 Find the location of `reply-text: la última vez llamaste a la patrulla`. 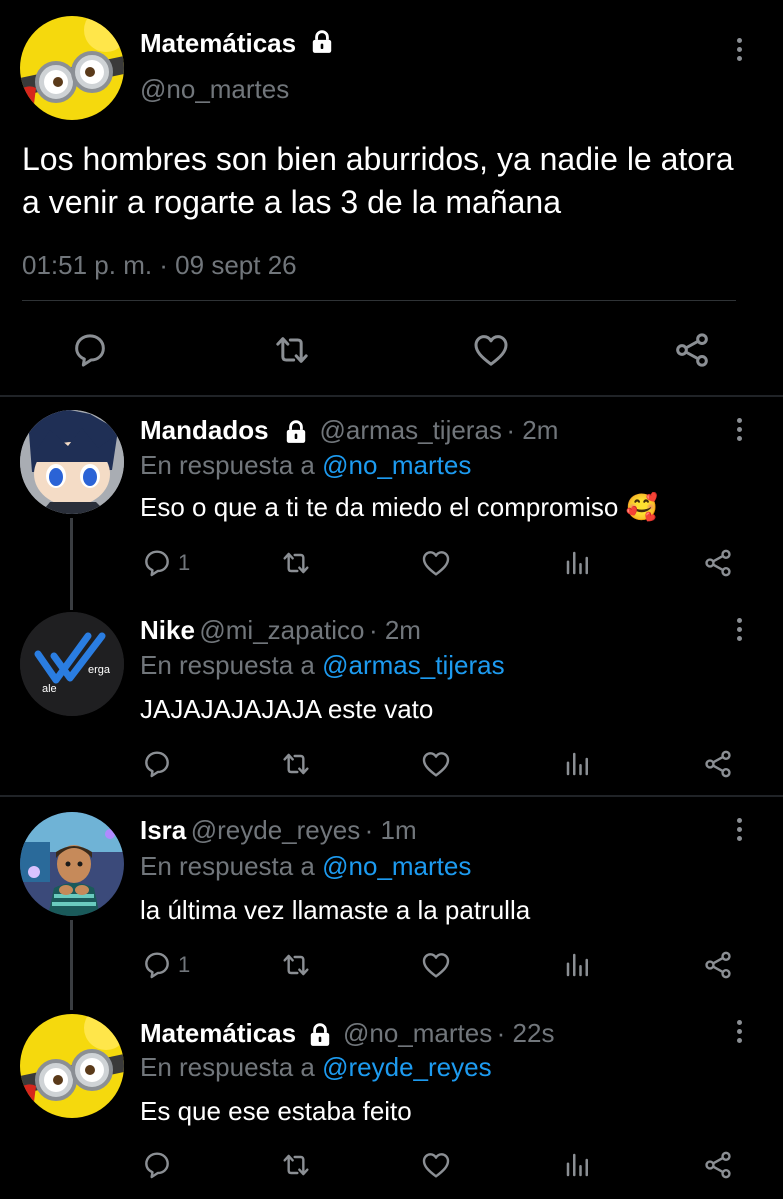

reply-text: la última vez llamaste a la patrulla is located at coordinates (335, 910).